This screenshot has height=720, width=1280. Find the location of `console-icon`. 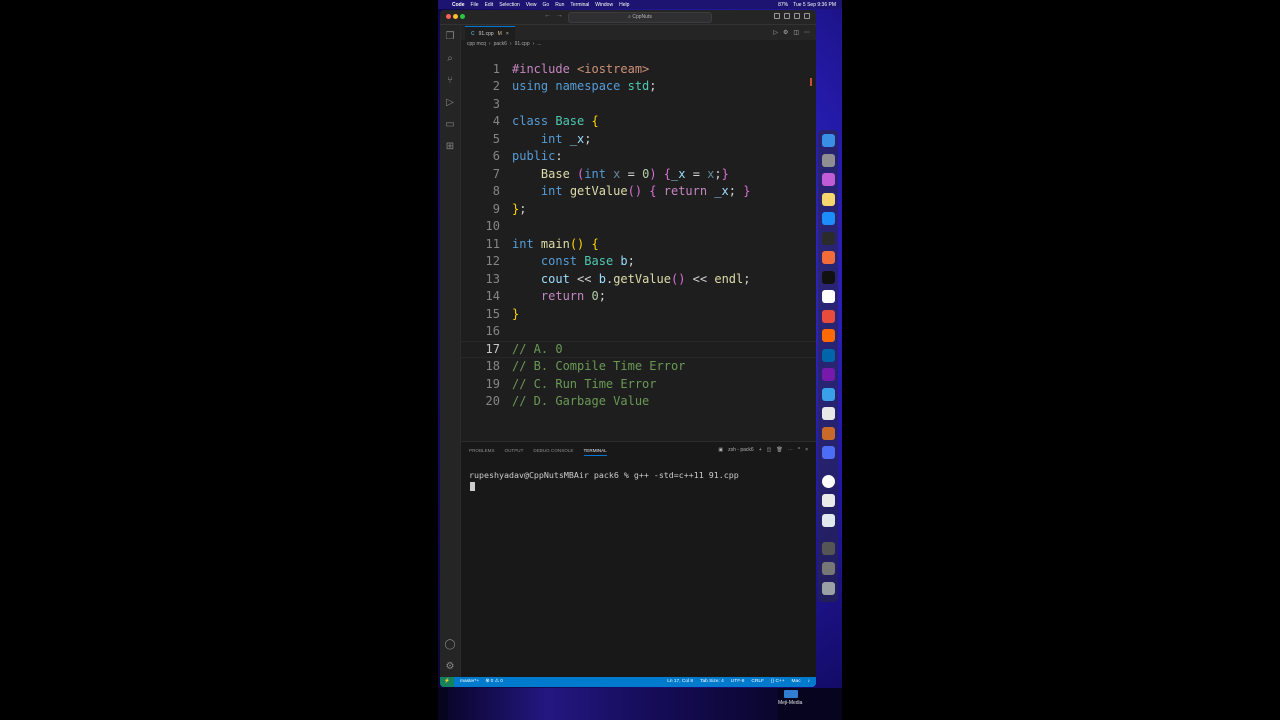

console-icon is located at coordinates (828, 277).